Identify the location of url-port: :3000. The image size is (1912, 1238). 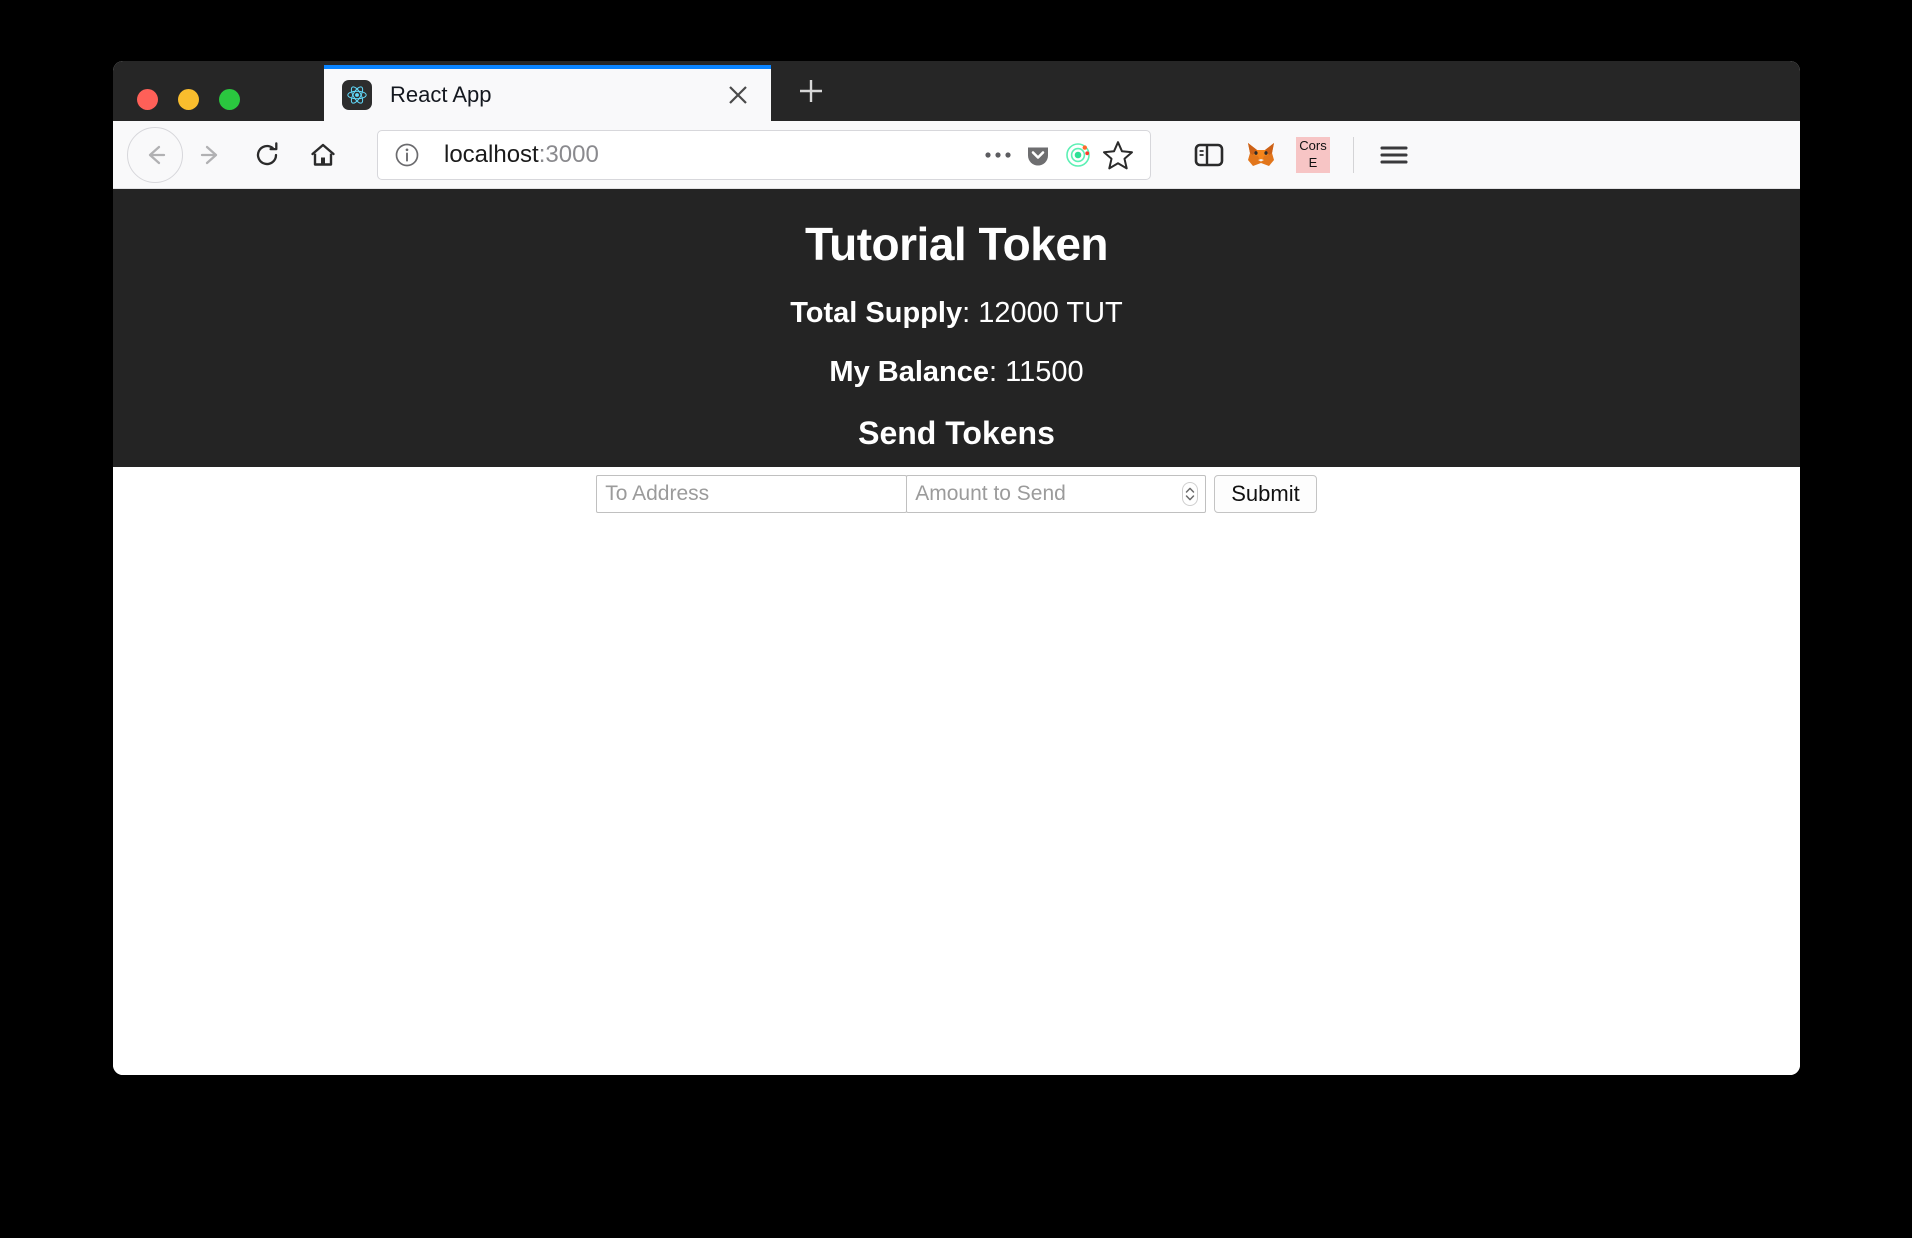
(568, 154).